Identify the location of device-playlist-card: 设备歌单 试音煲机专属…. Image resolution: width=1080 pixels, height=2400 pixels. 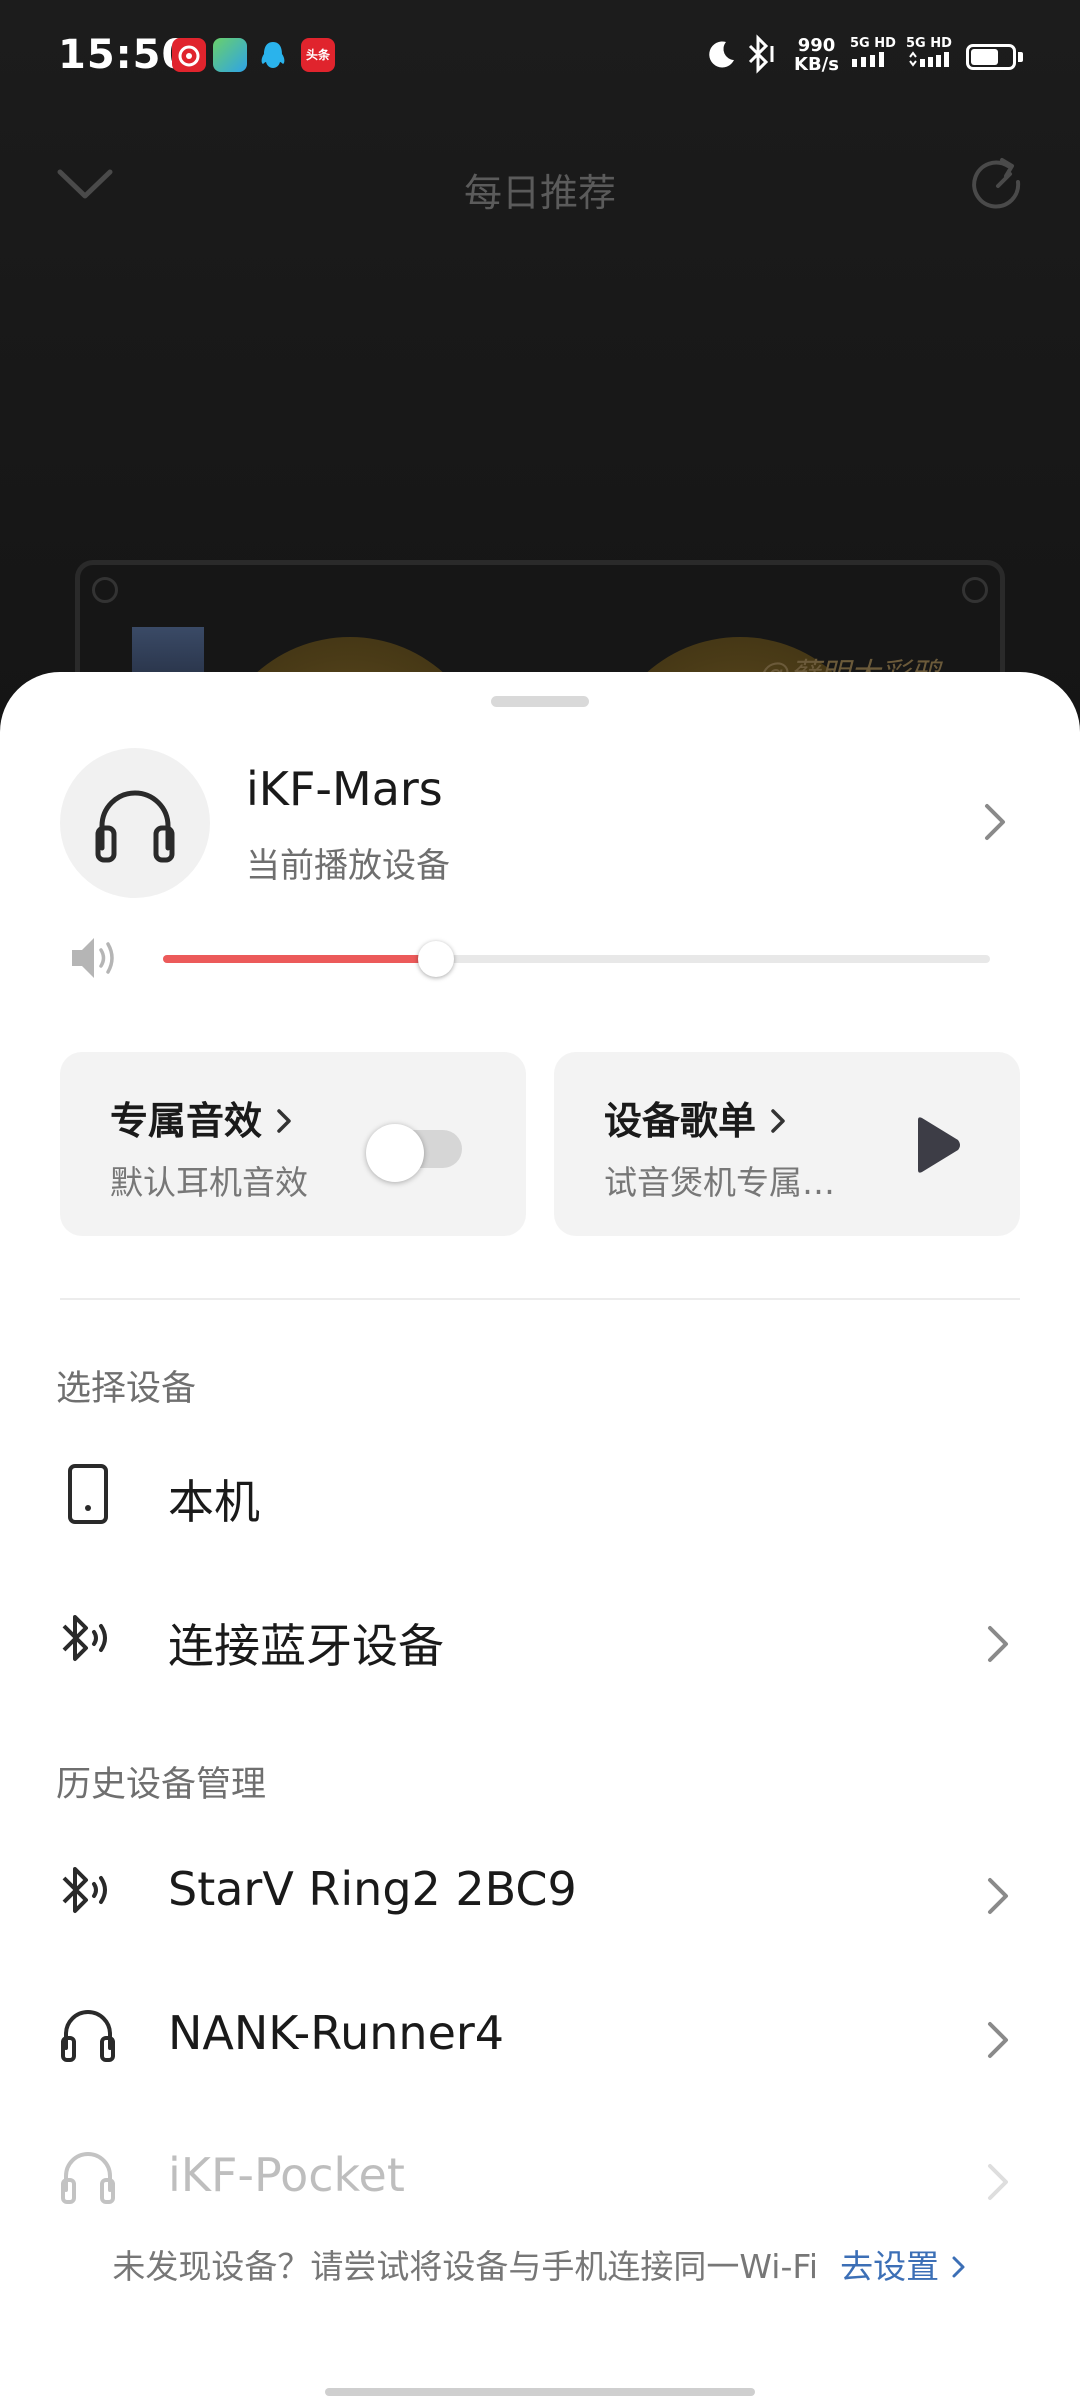
(787, 1144).